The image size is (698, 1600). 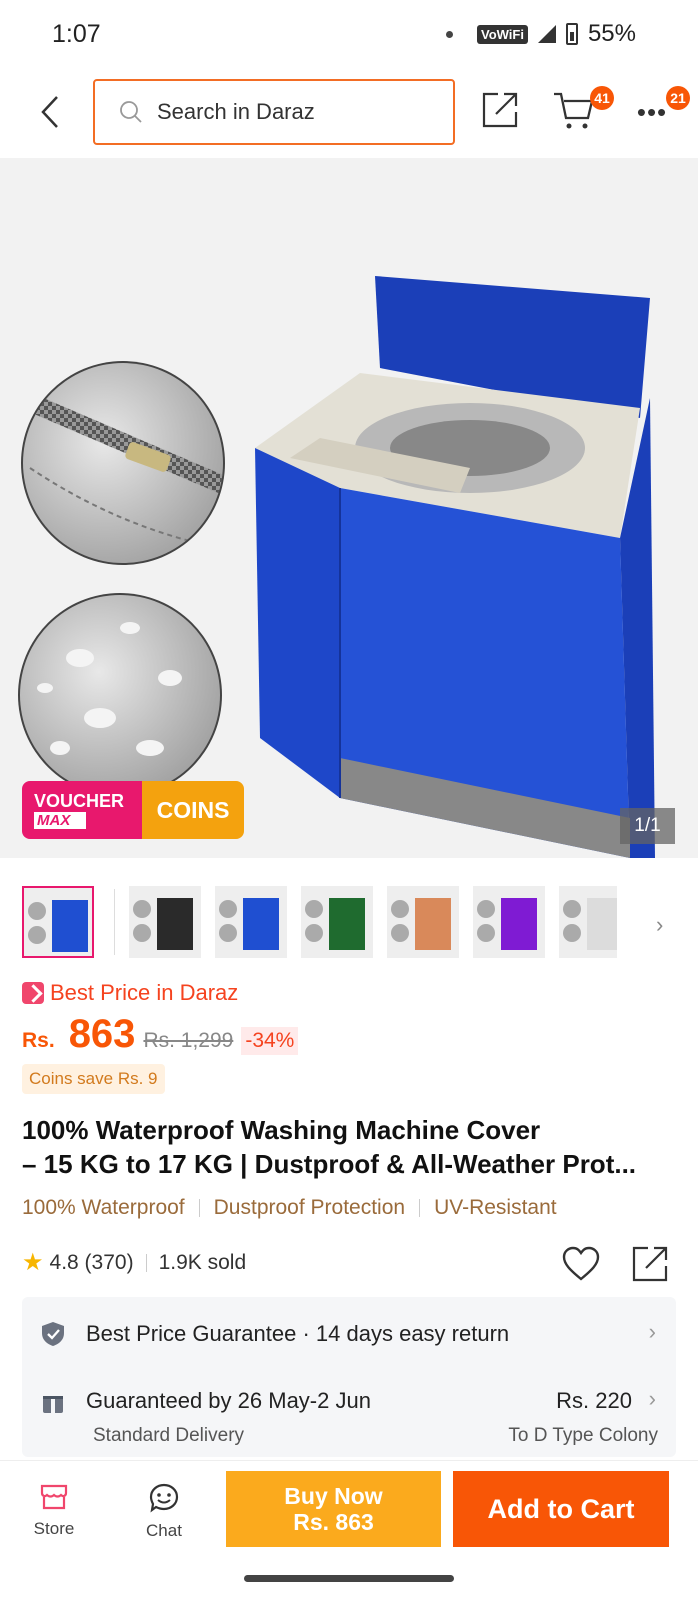 What do you see at coordinates (38, 1040) in the screenshot?
I see `currency-label: Rs.` at bounding box center [38, 1040].